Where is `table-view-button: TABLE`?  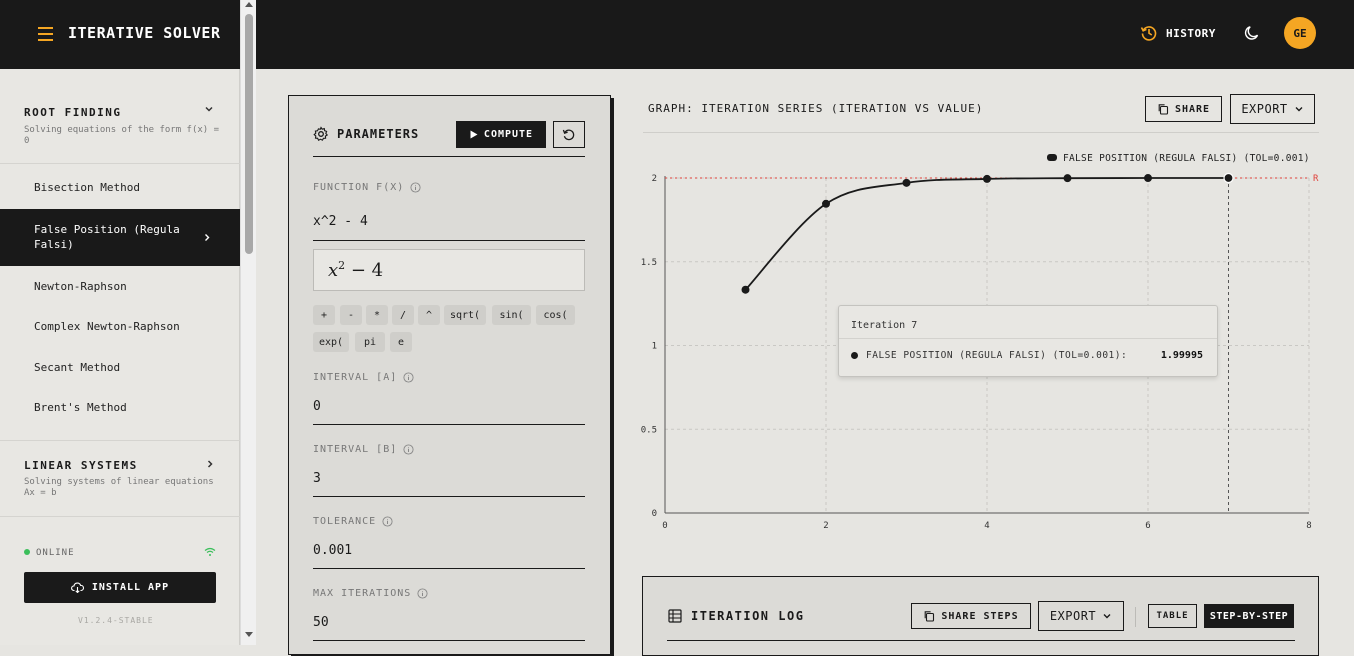
table-view-button: TABLE is located at coordinates (1172, 616).